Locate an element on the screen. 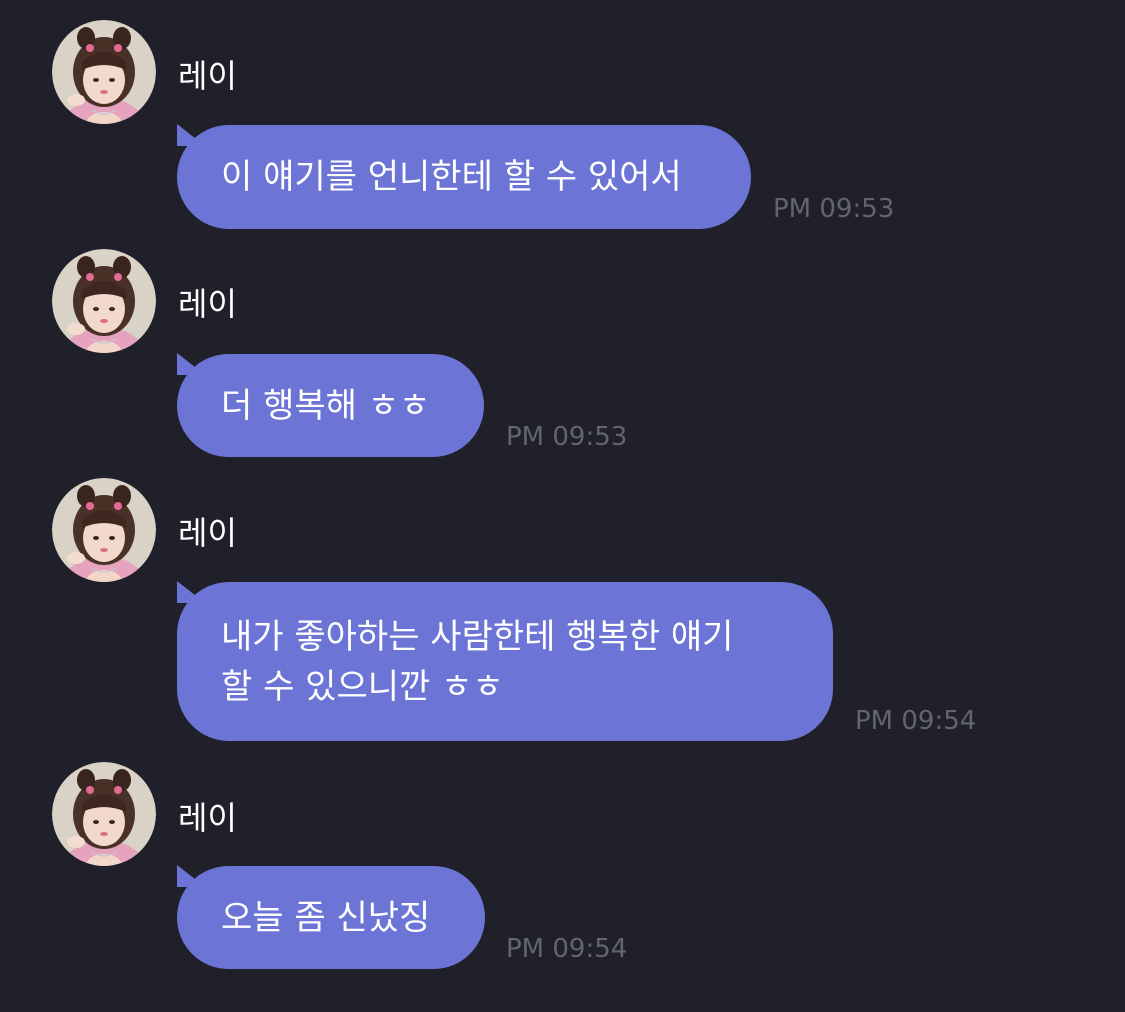 This screenshot has width=1125, height=1012. message-text-line: 내가 좋아하는 사람한테 행복한 얘기 is located at coordinates (477, 636).